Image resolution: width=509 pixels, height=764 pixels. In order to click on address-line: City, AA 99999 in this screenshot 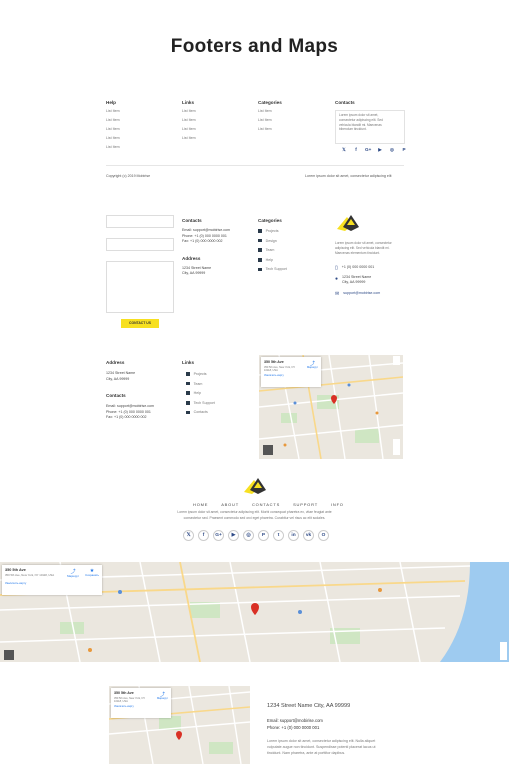, I will do `click(118, 378)`.